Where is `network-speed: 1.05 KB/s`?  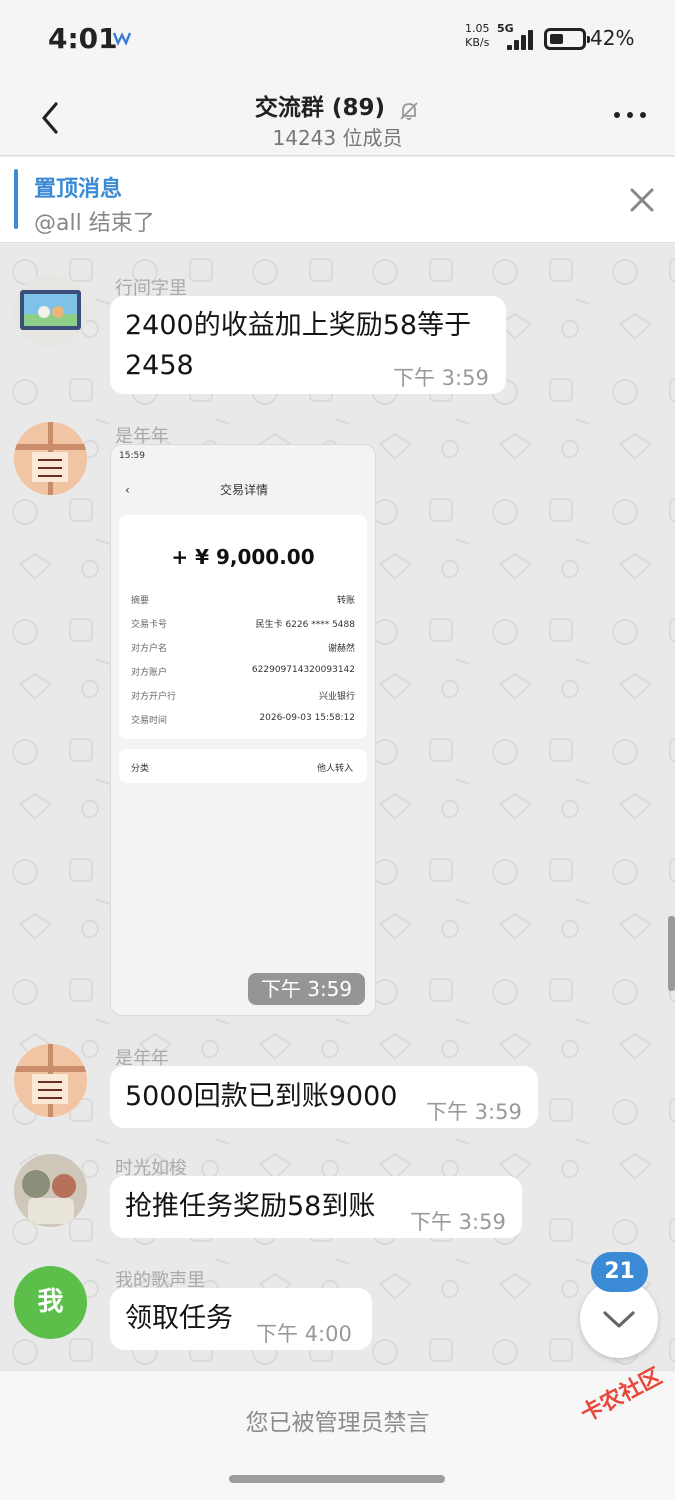 network-speed: 1.05 KB/s is located at coordinates (477, 36).